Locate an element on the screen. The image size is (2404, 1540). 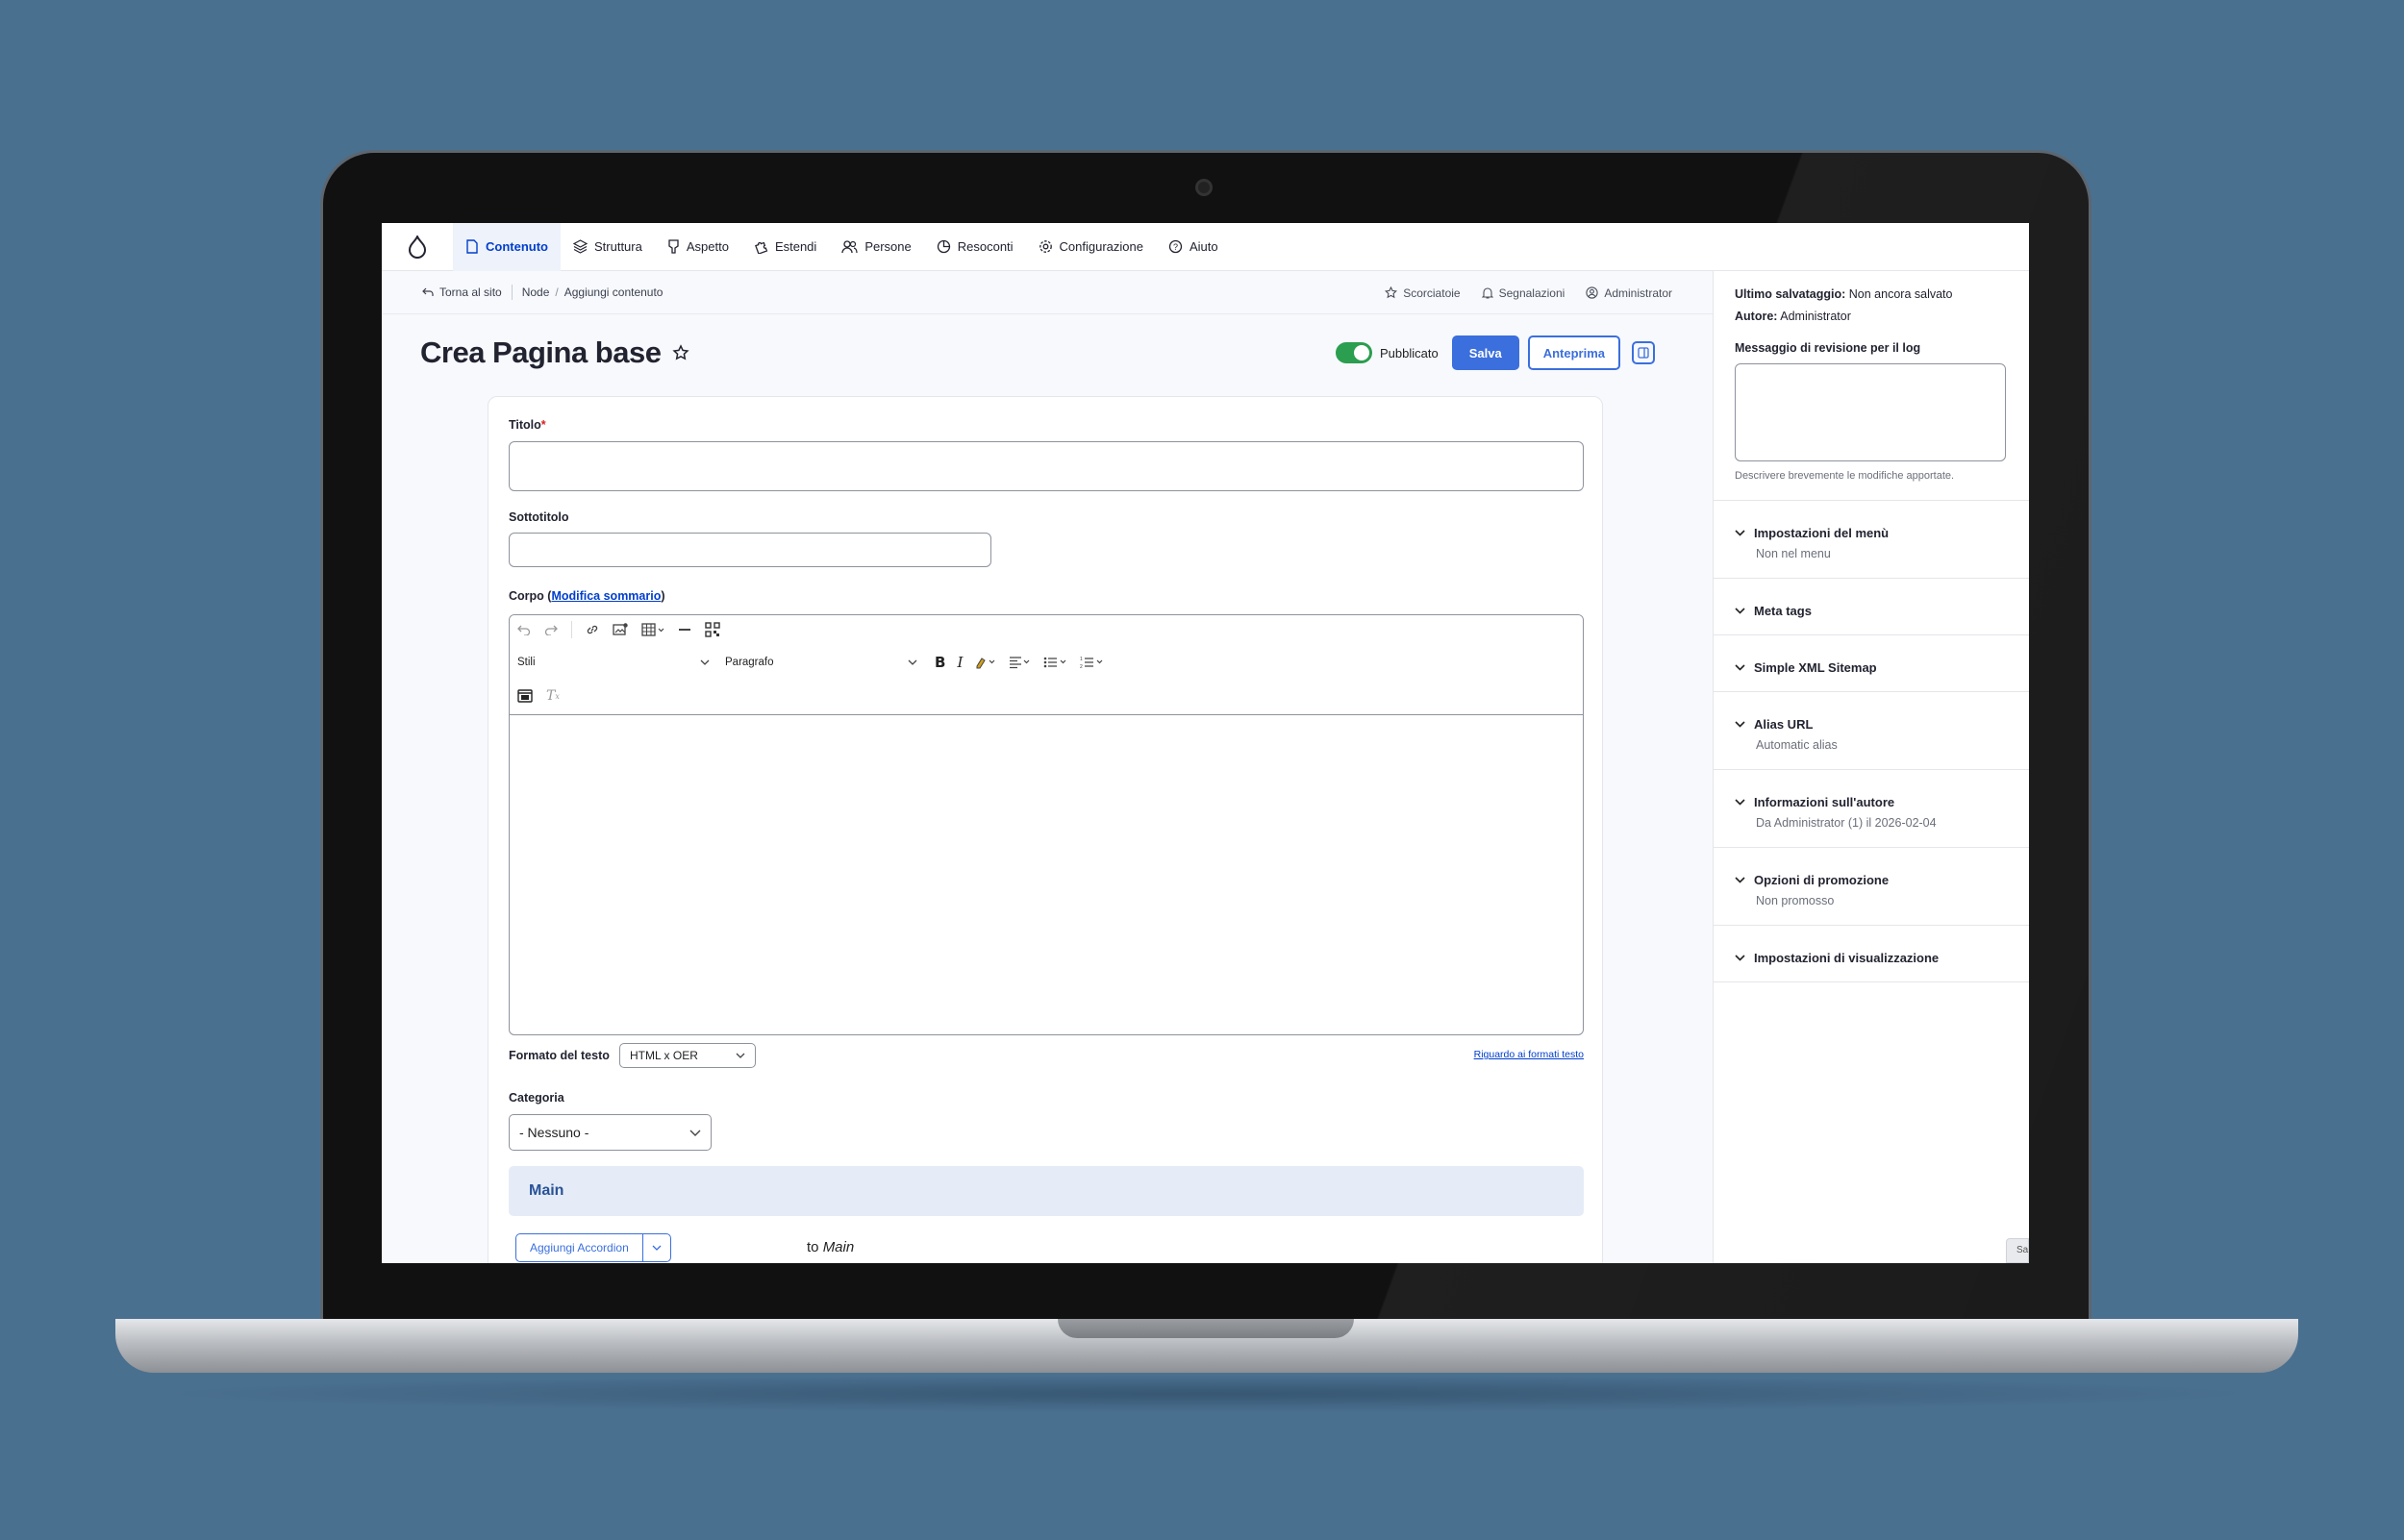
text-format-label: Formato del testo is located at coordinates (559, 1055).